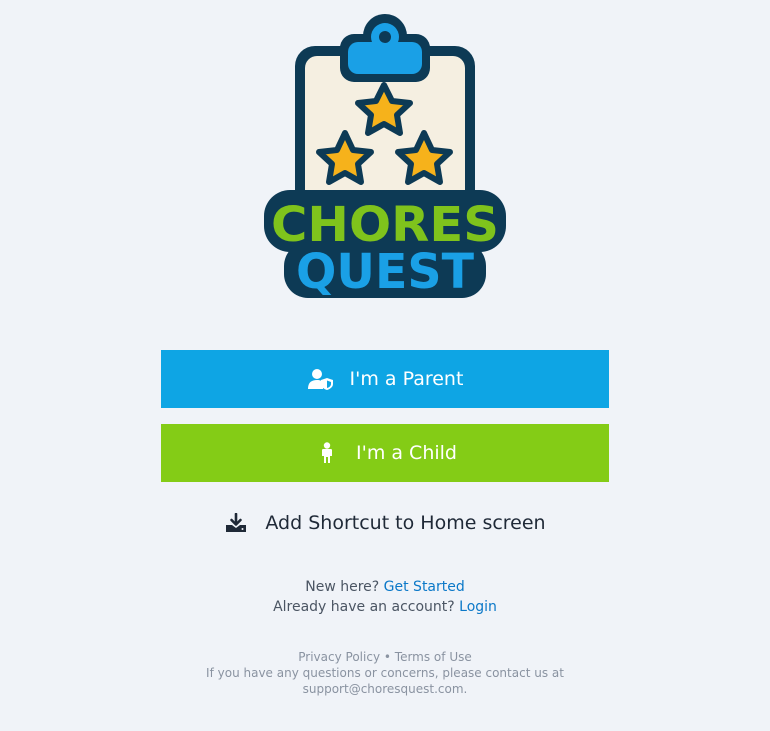 This screenshot has height=731, width=770. What do you see at coordinates (424, 587) in the screenshot?
I see `get-started-link: Get Started` at bounding box center [424, 587].